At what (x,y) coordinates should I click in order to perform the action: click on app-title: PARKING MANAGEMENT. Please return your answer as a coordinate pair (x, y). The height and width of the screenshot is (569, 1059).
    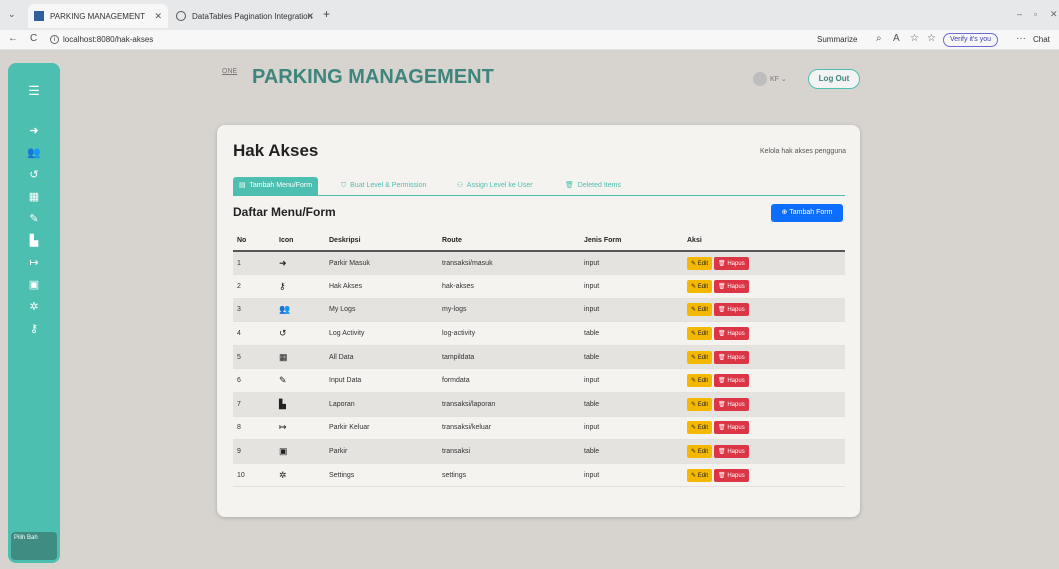
    Looking at the image, I should click on (373, 77).